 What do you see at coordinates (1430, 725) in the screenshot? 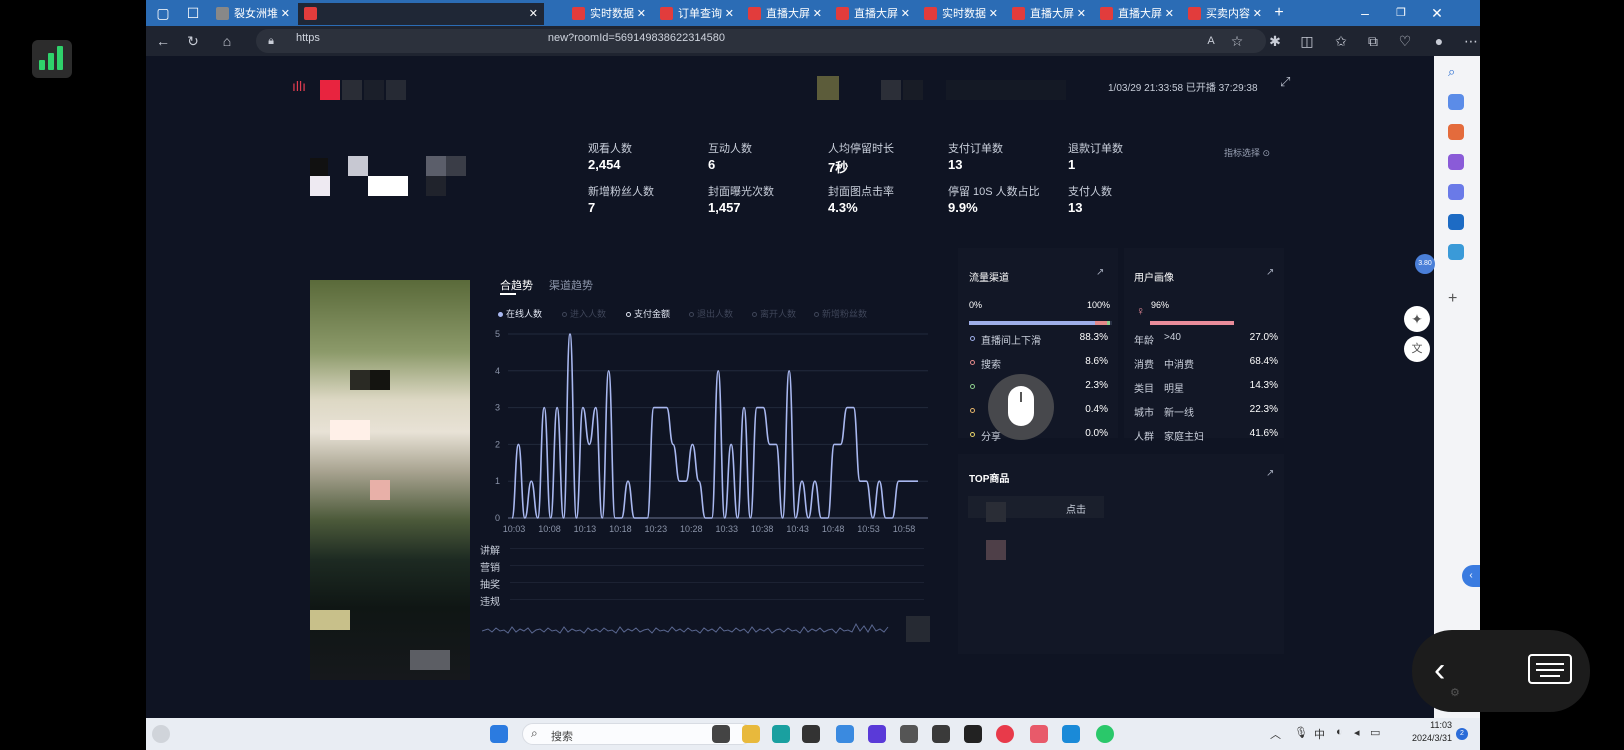
I see `clock-time: 11:03` at bounding box center [1430, 725].